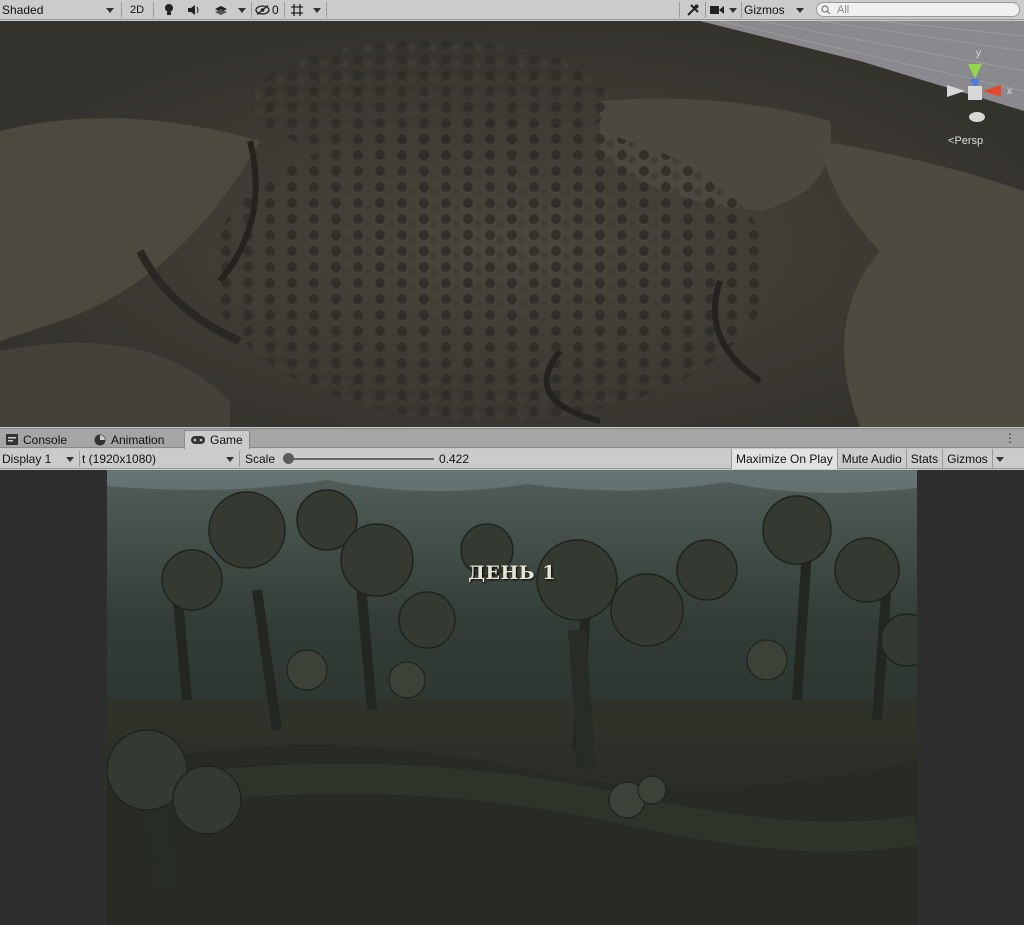 The image size is (1024, 925). I want to click on audio-toggle-button, so click(194, 10).